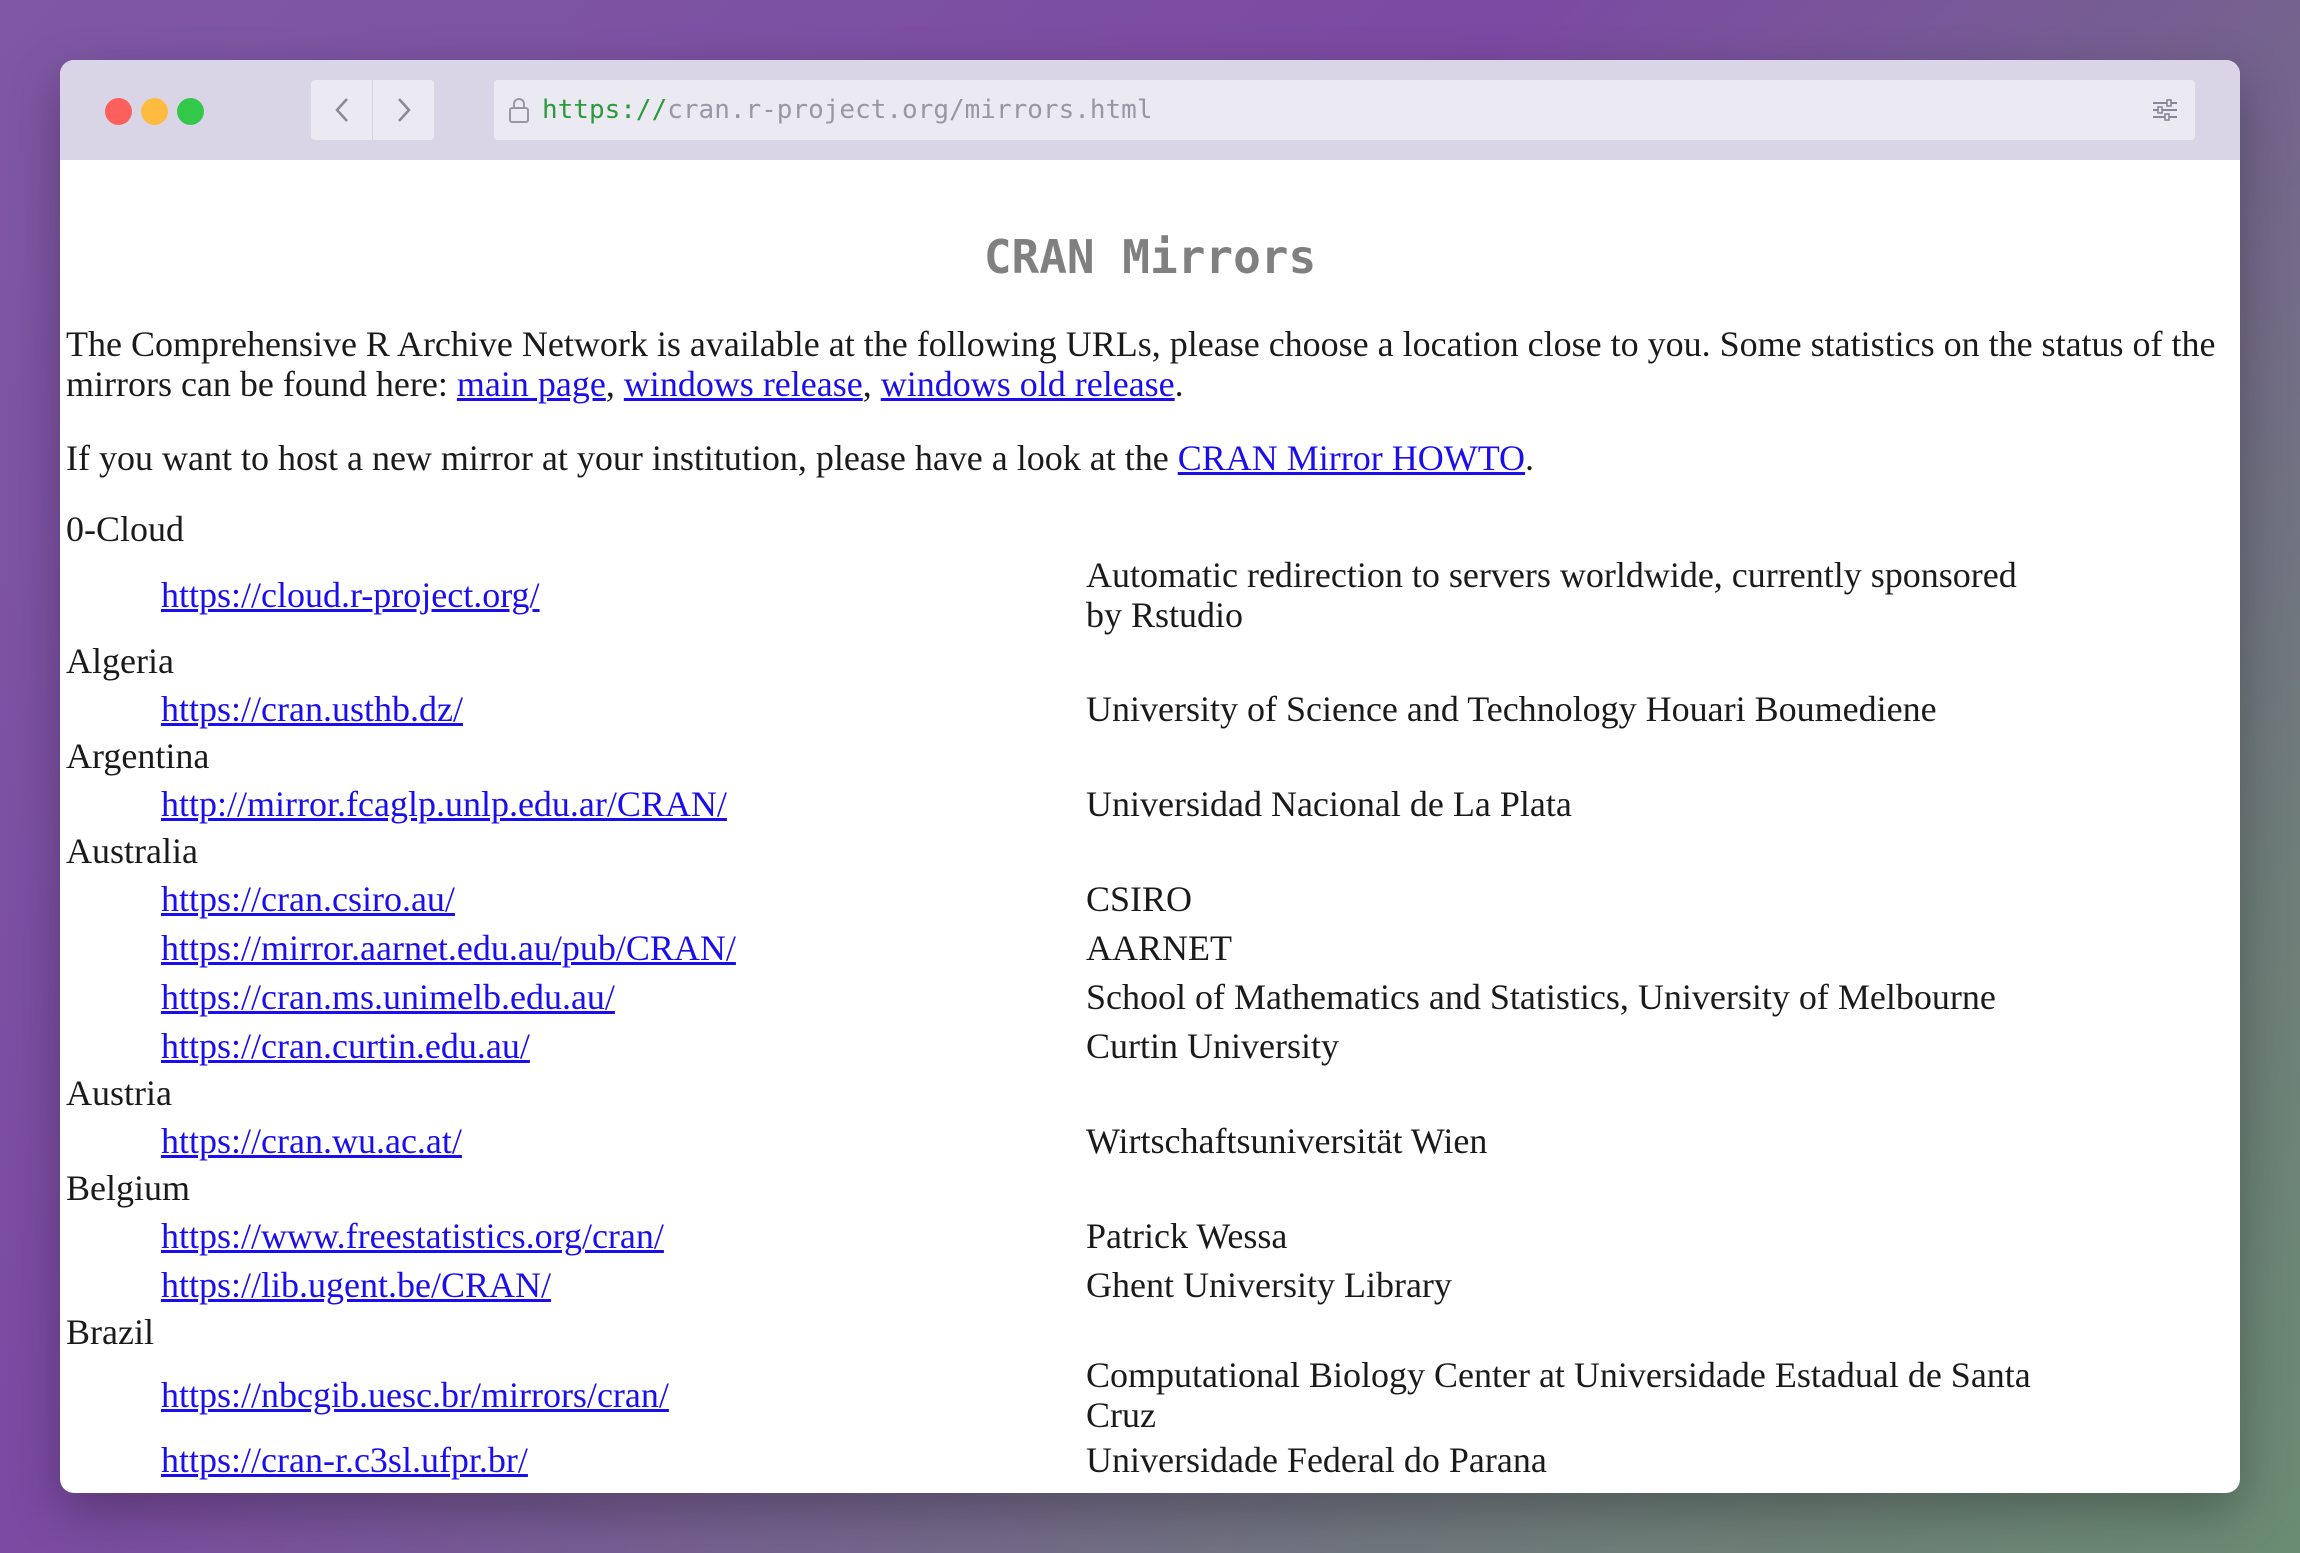 The width and height of the screenshot is (2300, 1553). What do you see at coordinates (1061, 1332) in the screenshot?
I see `country-row: Brazil` at bounding box center [1061, 1332].